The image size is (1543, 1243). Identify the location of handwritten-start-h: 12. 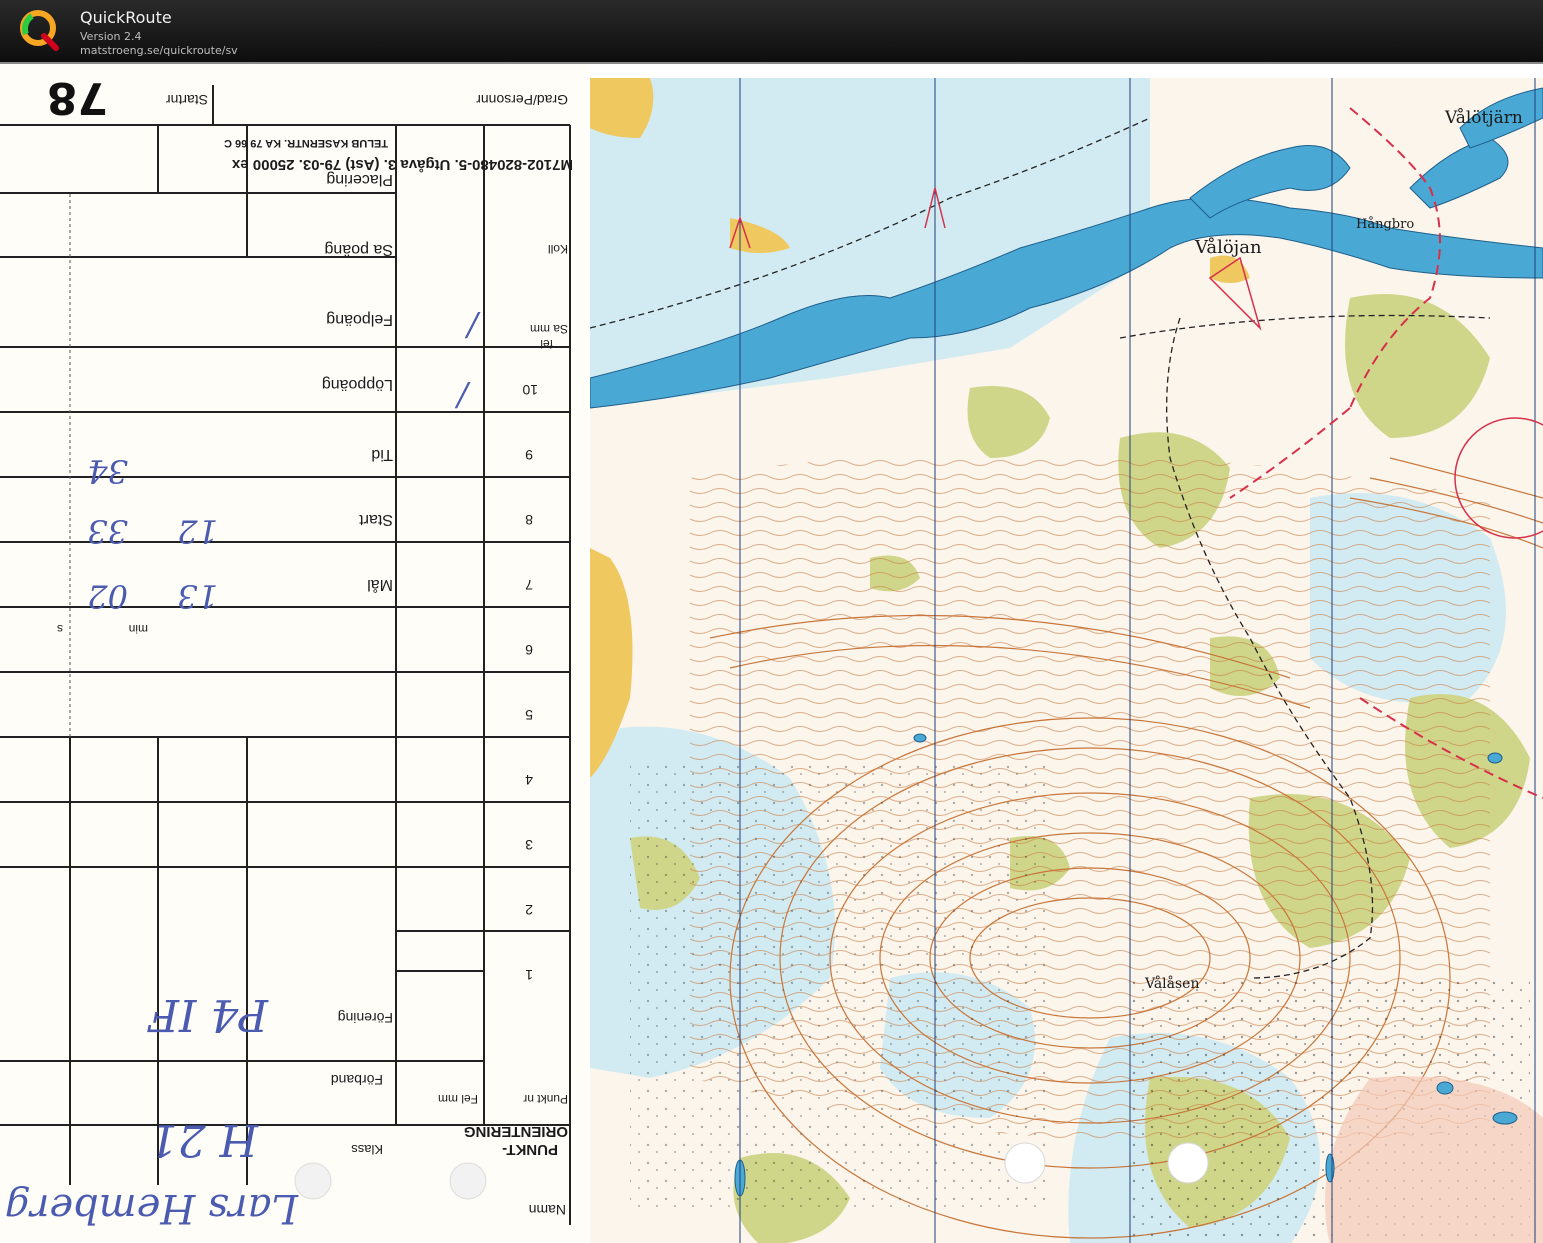
(197, 531).